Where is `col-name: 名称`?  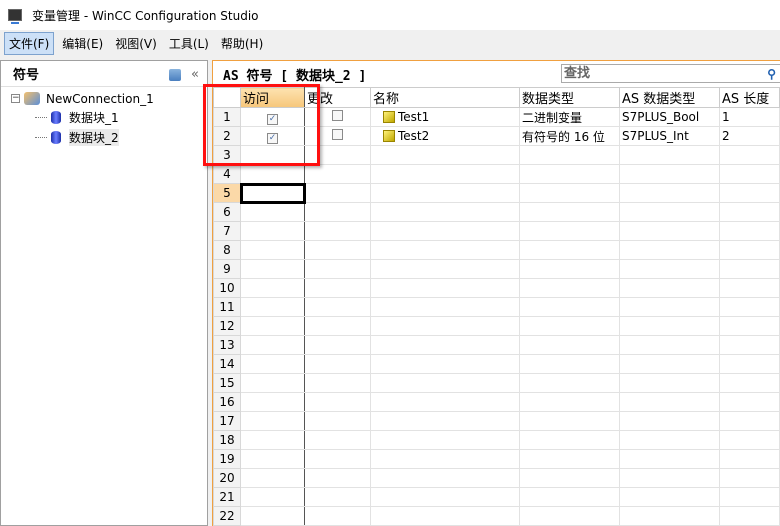 col-name: 名称 is located at coordinates (445, 97).